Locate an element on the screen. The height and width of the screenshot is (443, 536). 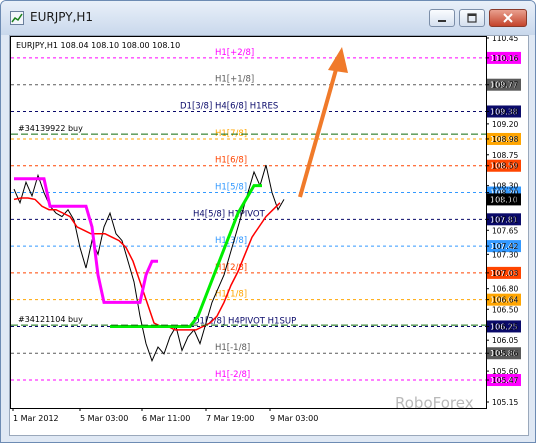
restore-button is located at coordinates (472, 18).